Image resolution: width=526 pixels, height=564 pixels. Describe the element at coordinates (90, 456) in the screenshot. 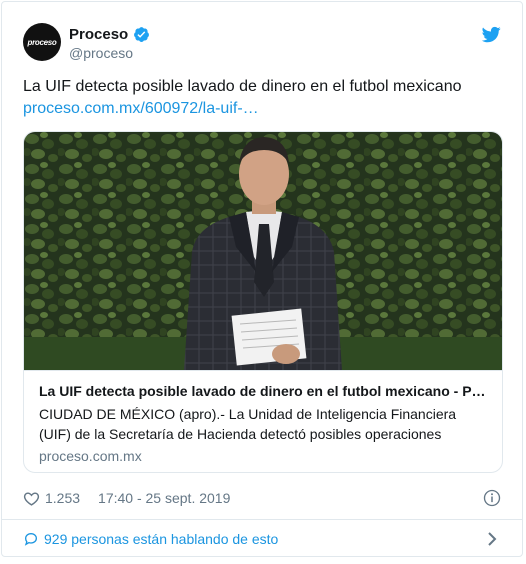

I see `card-domain: proceso.com.mx` at that location.